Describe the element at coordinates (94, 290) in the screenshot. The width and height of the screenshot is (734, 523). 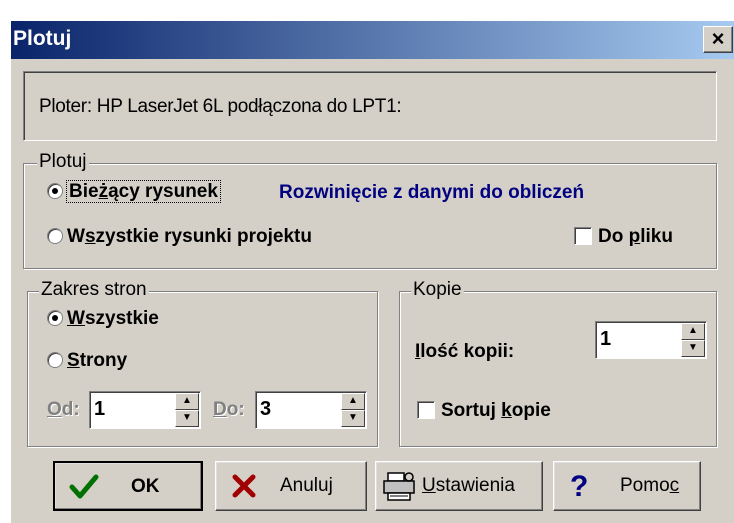
I see `page-range-legend: Zakres stron` at that location.